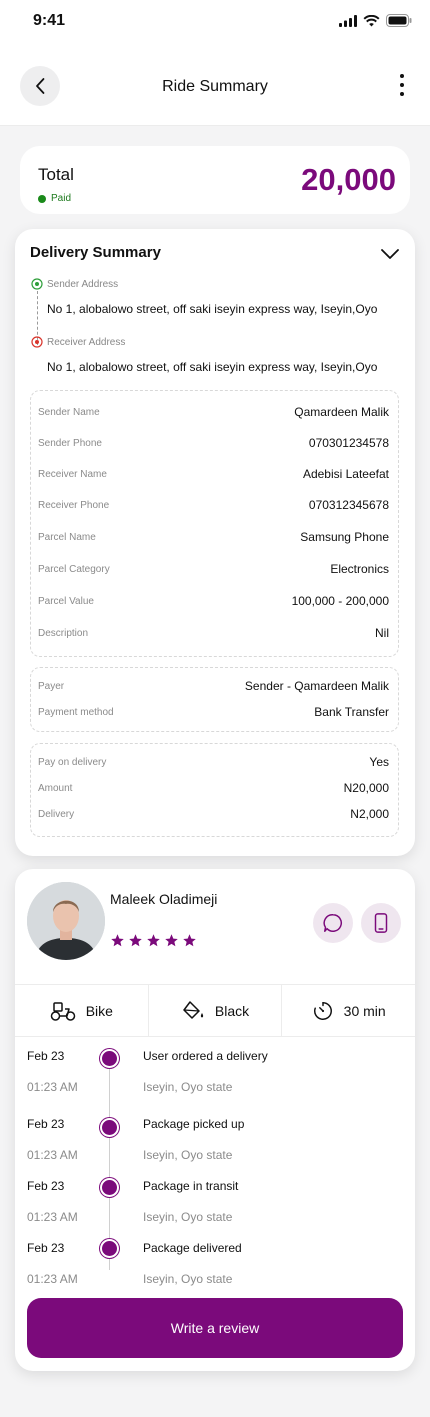  Describe the element at coordinates (56, 174) in the screenshot. I see `total-label: Total` at that location.